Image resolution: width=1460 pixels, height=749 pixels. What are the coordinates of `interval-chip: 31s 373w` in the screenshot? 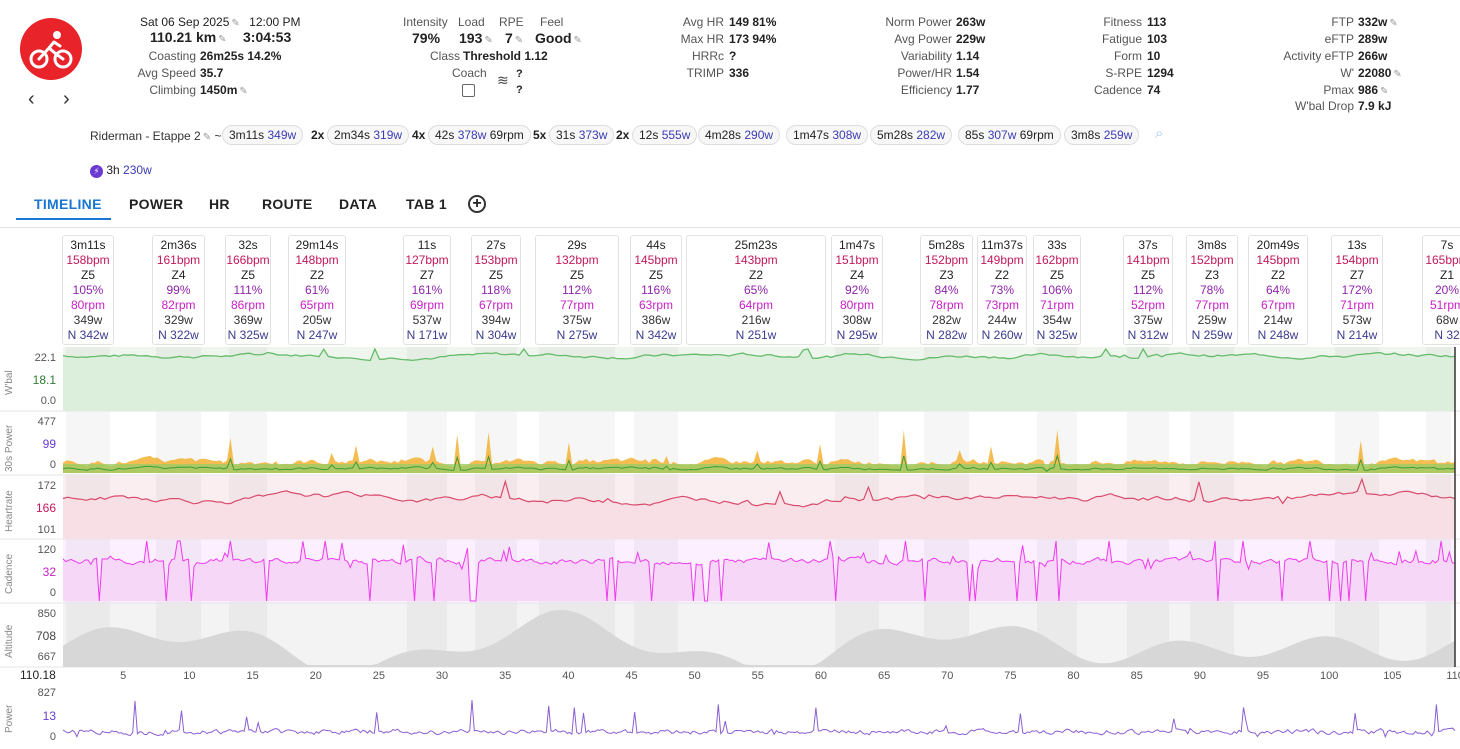 It's located at (582, 135).